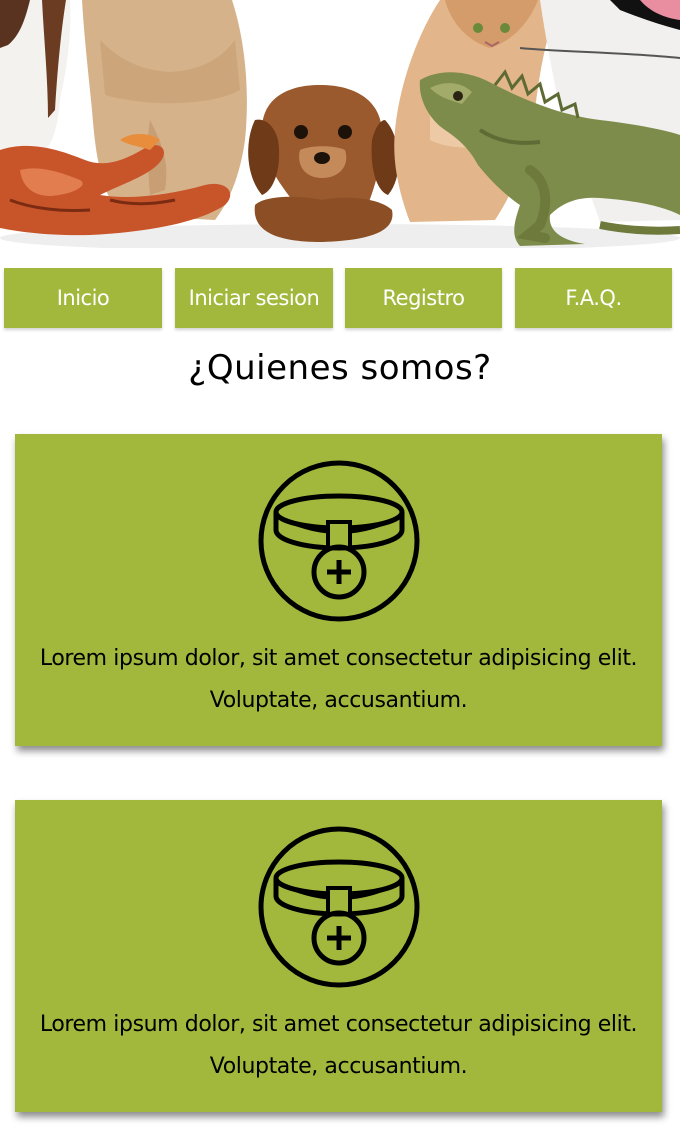  I want to click on main-nav: Inicio Iniciar sesion Registro F.A.Q., so click(340, 299).